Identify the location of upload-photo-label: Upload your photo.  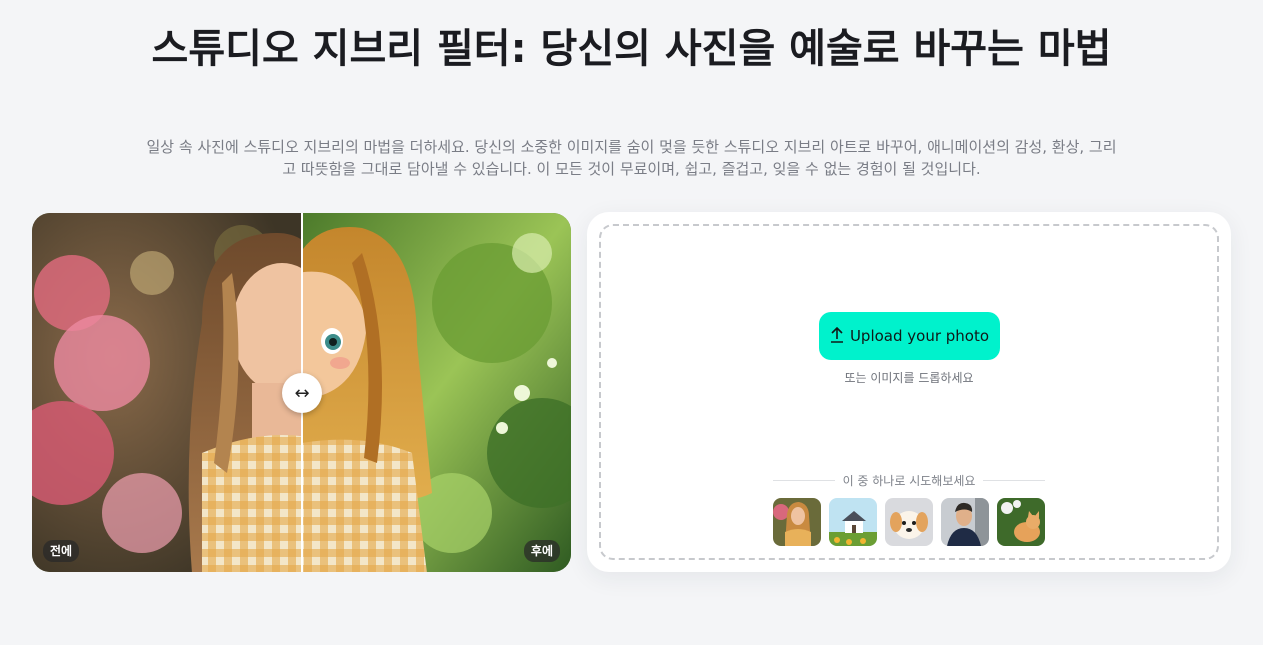
(919, 336).